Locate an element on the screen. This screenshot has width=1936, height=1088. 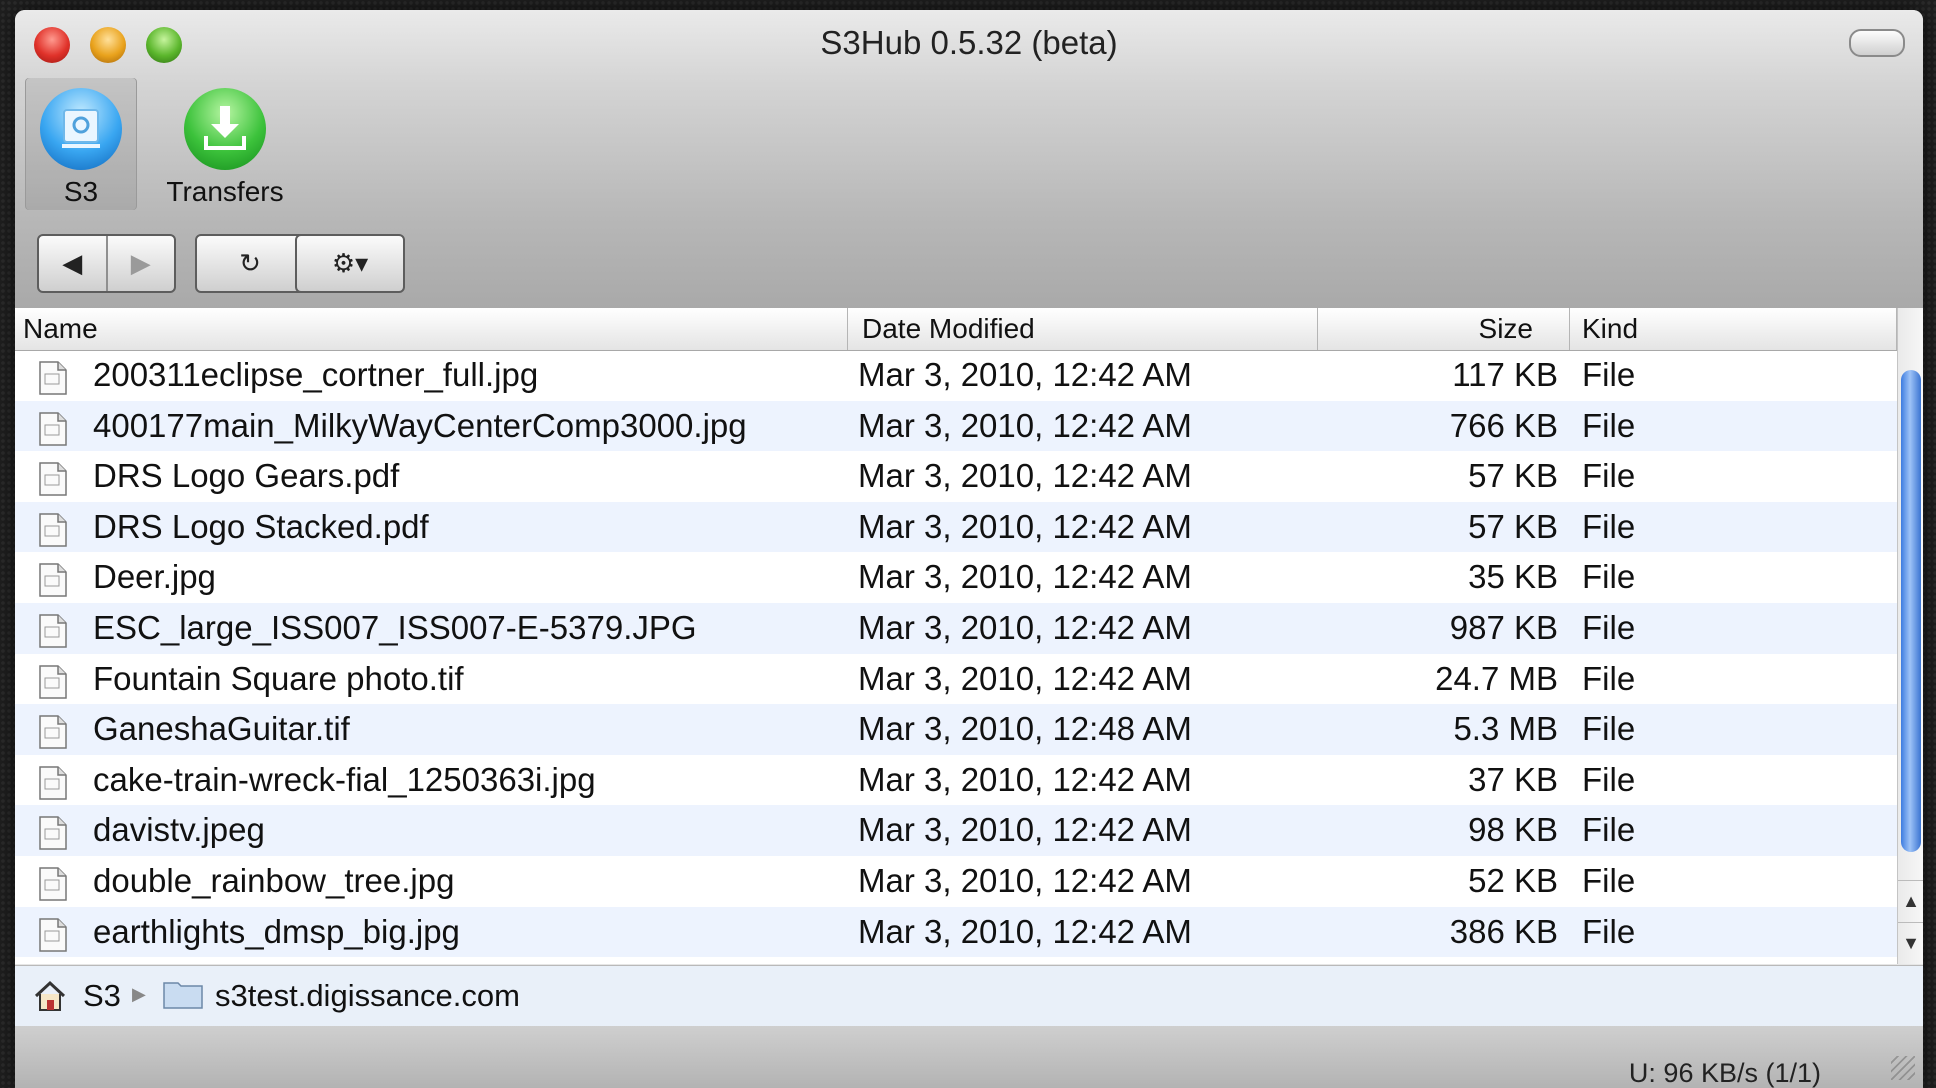
file-name: cake-train-wreck-fial_1250363i.jpg is located at coordinates (344, 779).